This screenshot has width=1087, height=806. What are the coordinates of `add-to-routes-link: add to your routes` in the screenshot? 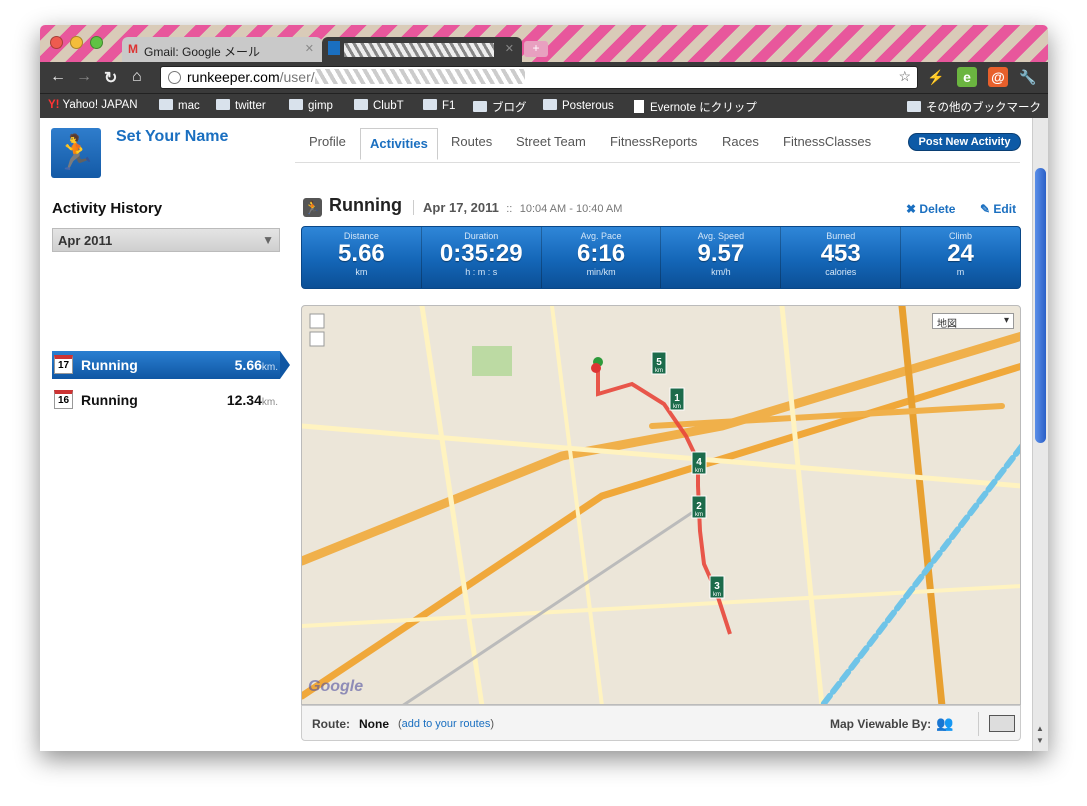 It's located at (446, 724).